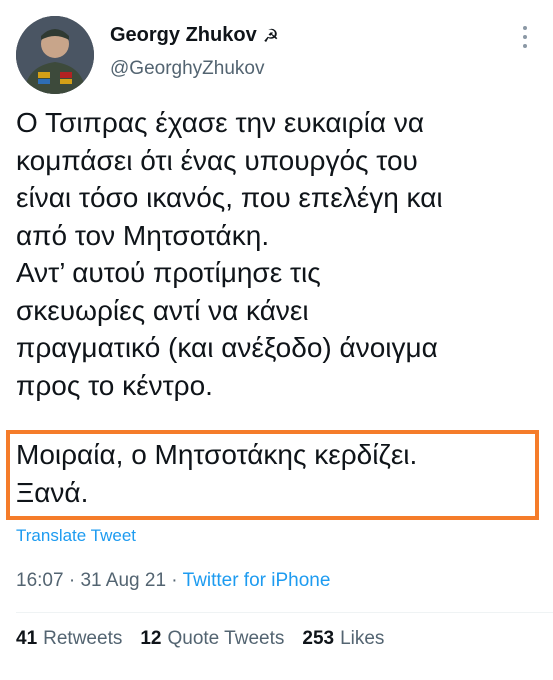 This screenshot has width=553, height=680. I want to click on tweet-line: είναι τόσο ικανός, που επελέγη και, so click(229, 197).